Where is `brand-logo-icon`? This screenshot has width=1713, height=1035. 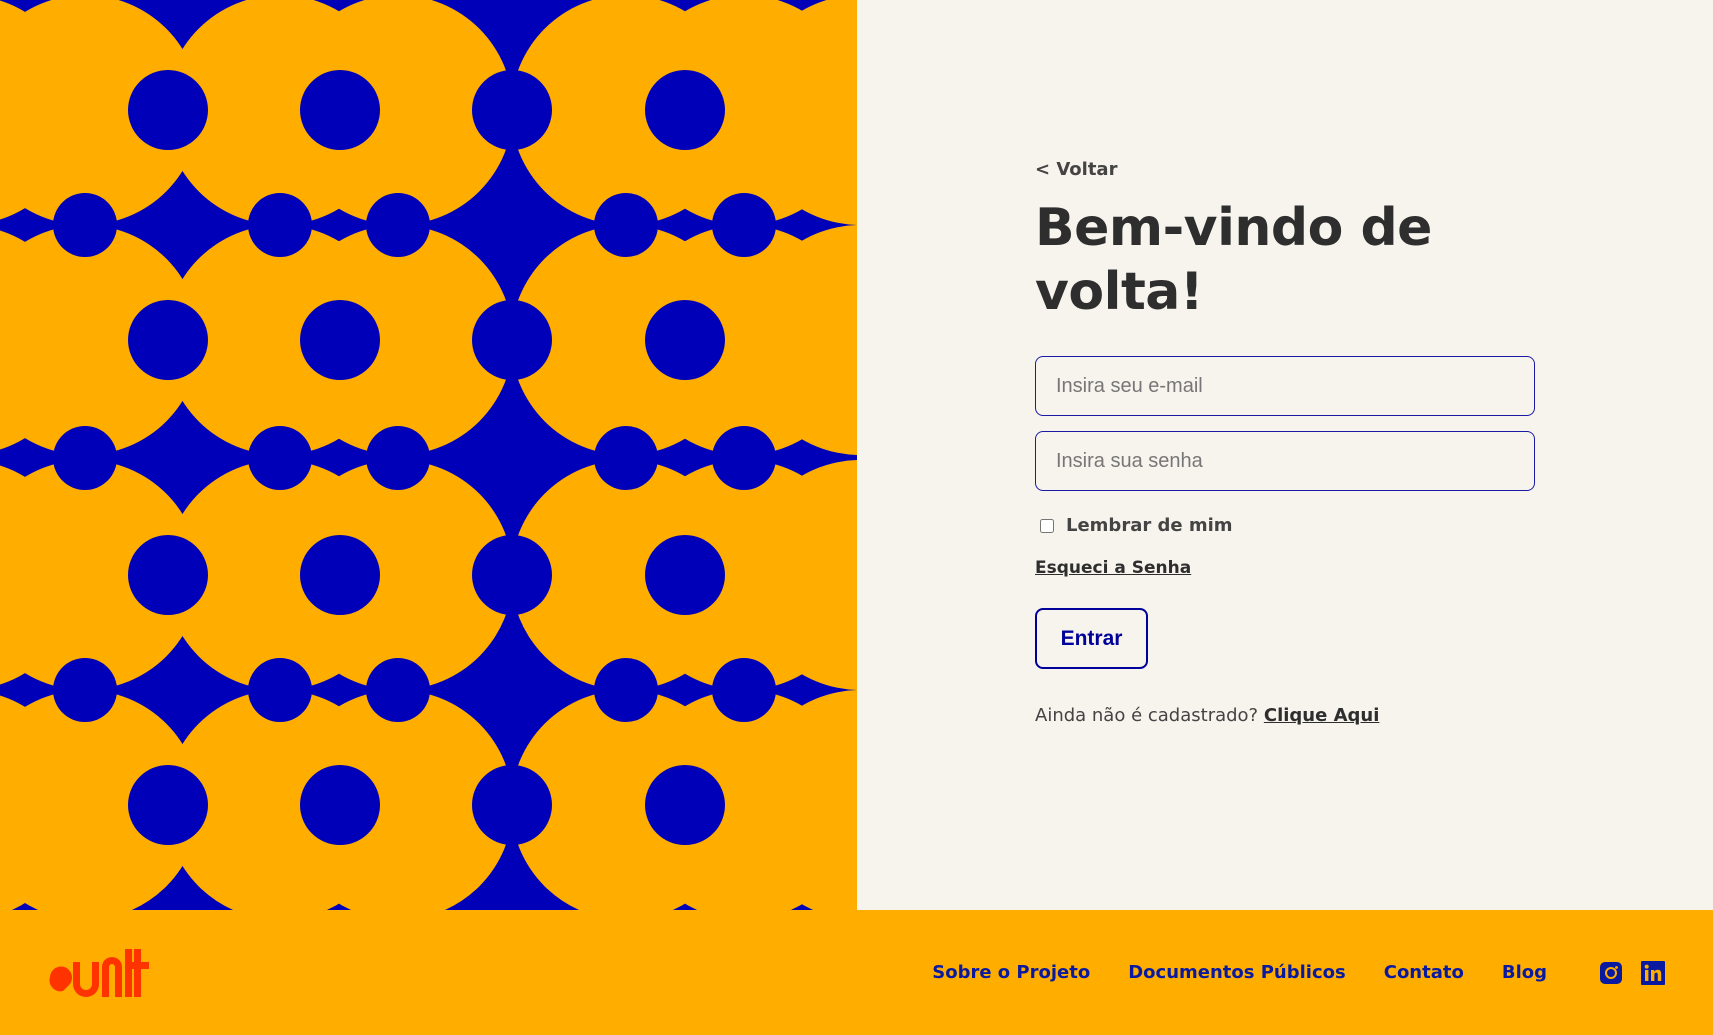
brand-logo-icon is located at coordinates (98, 975).